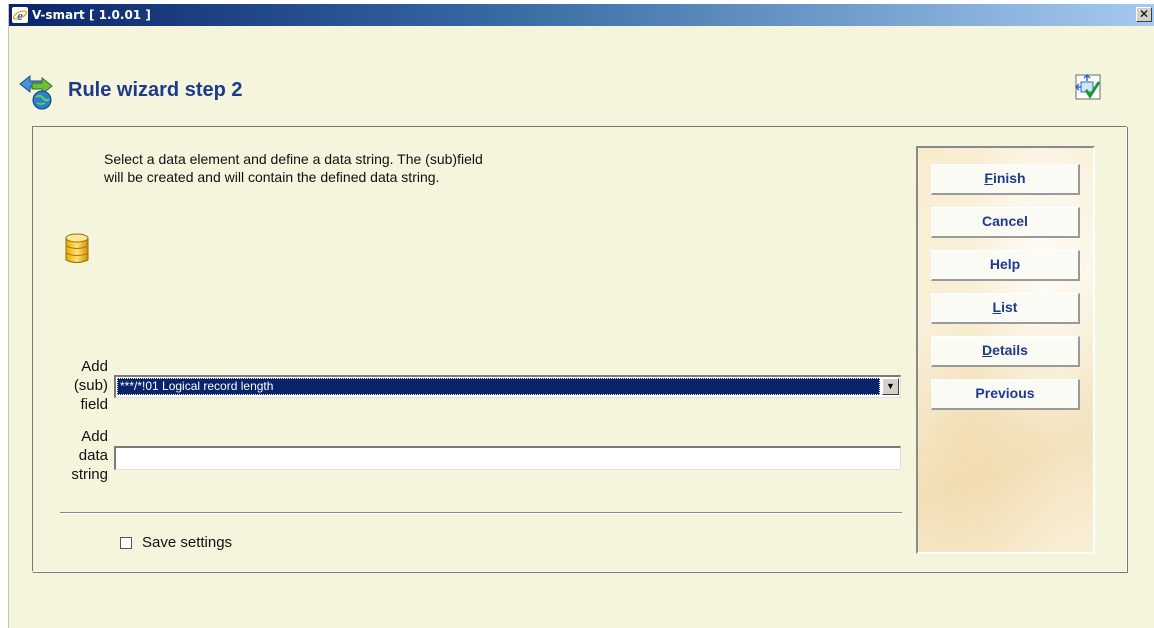  What do you see at coordinates (481, 513) in the screenshot?
I see `divider` at bounding box center [481, 513].